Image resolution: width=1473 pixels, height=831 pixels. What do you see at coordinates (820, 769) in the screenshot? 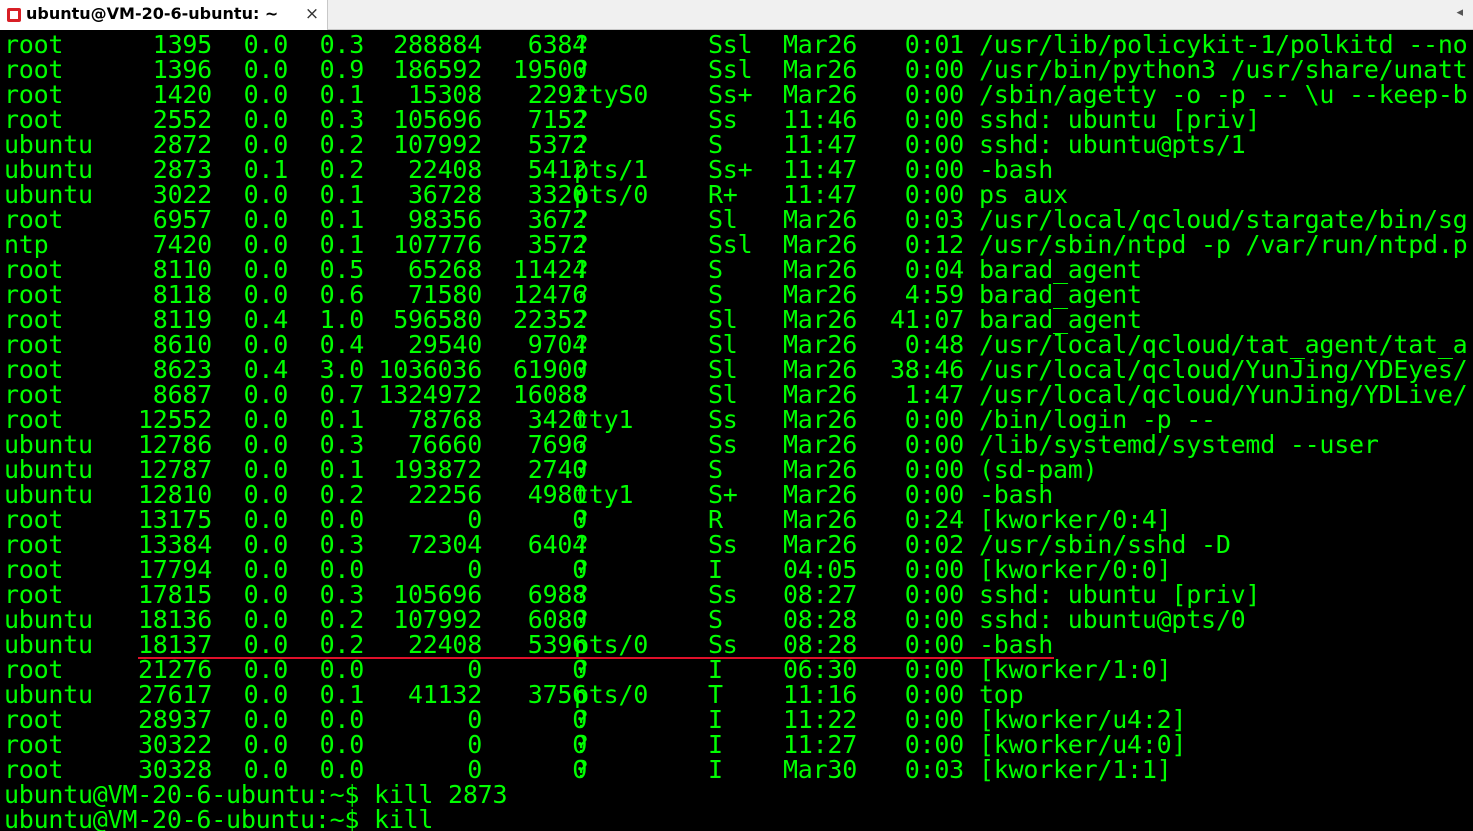
I see `cell-start: Mar30` at bounding box center [820, 769].